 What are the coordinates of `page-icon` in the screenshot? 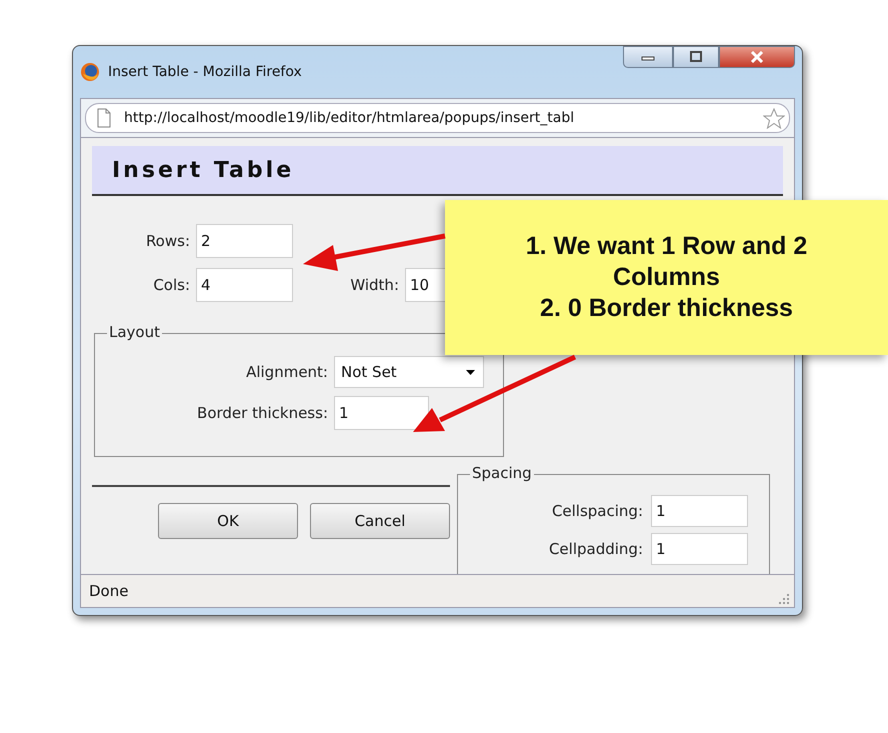 It's located at (104, 118).